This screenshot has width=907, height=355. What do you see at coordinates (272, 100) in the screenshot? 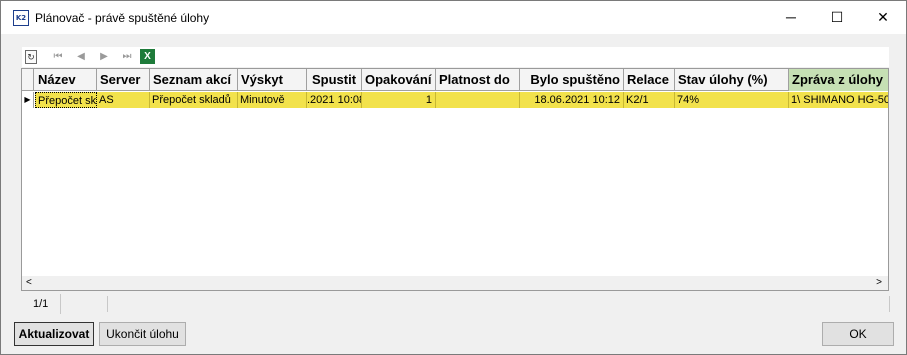
I see `cell-occurrence: Minutově` at bounding box center [272, 100].